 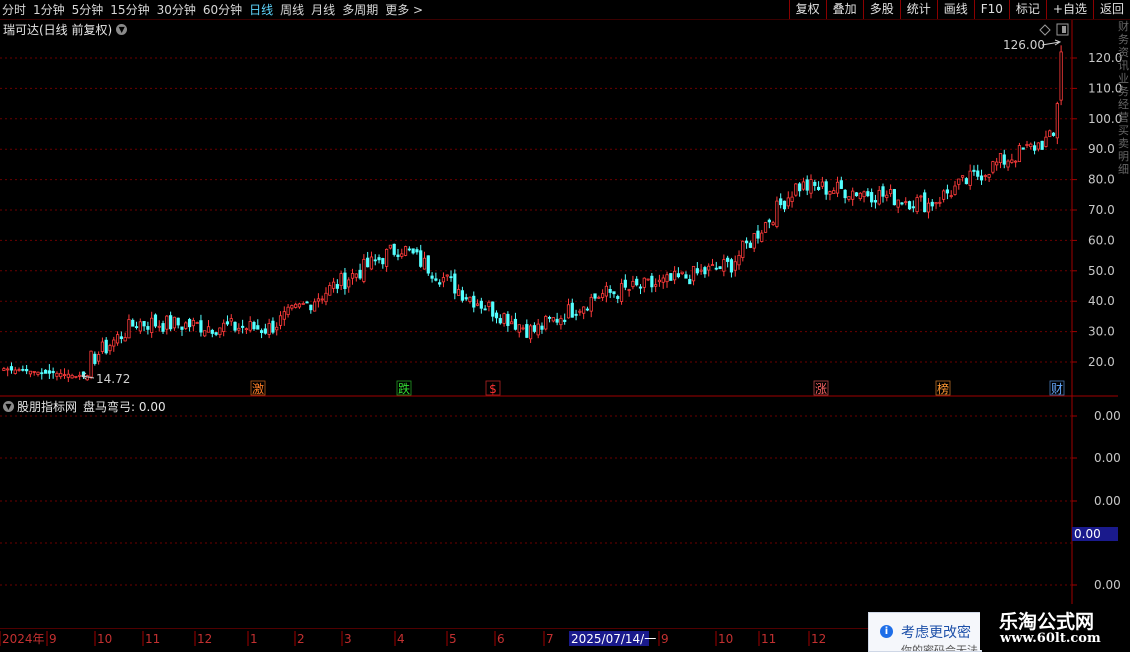 I want to click on watermark: 乐淘公式网 www.60lt.com, so click(x=1055, y=627).